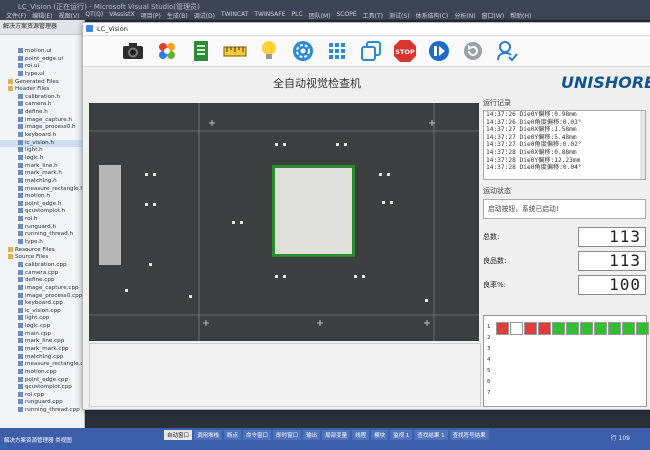  Describe the element at coordinates (42, 395) in the screenshot. I see `tree-file: roi.cpp` at that location.